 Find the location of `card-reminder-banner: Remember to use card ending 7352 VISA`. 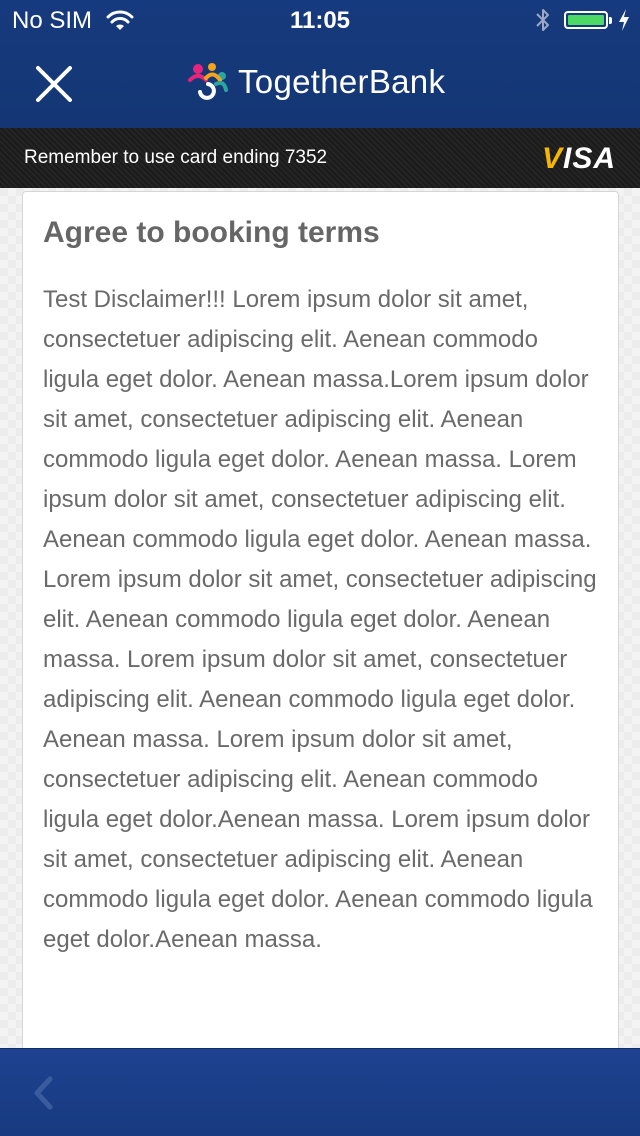

card-reminder-banner: Remember to use card ending 7352 VISA is located at coordinates (320, 158).